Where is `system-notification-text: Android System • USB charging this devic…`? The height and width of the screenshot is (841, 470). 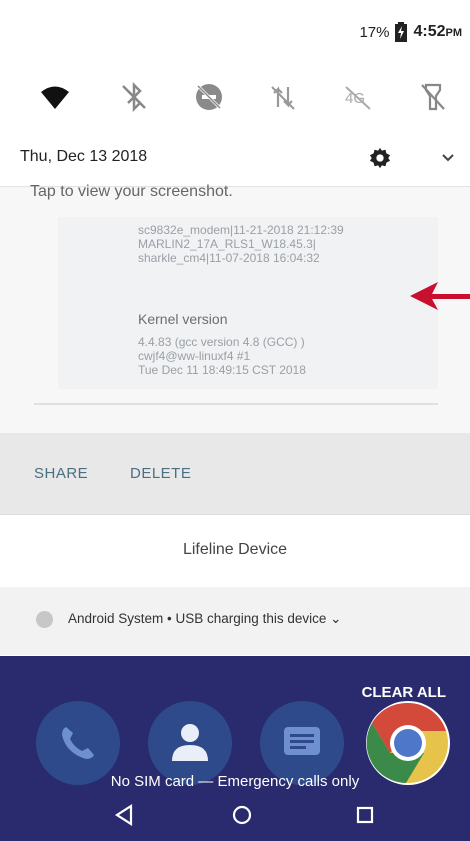
system-notification-text: Android System • USB charging this devic… is located at coordinates (205, 618).